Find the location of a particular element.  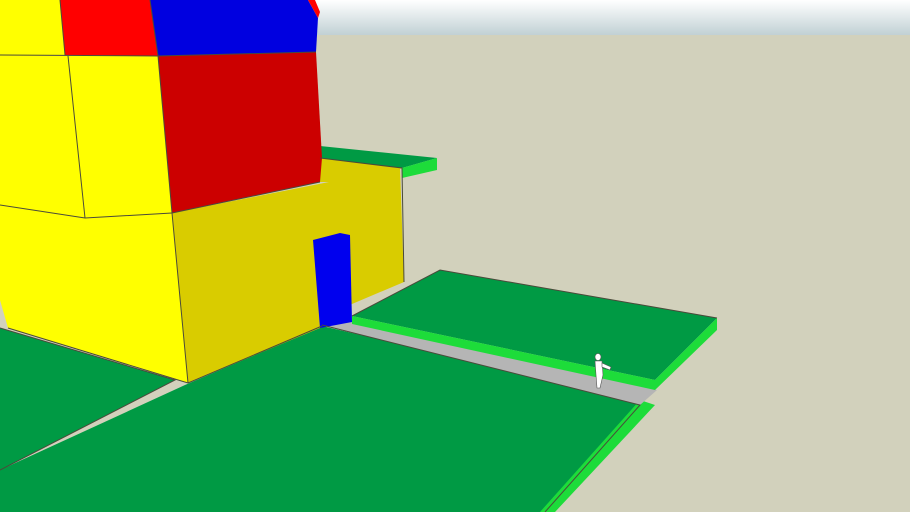

house-upper-mid-wall is located at coordinates (120, 137).